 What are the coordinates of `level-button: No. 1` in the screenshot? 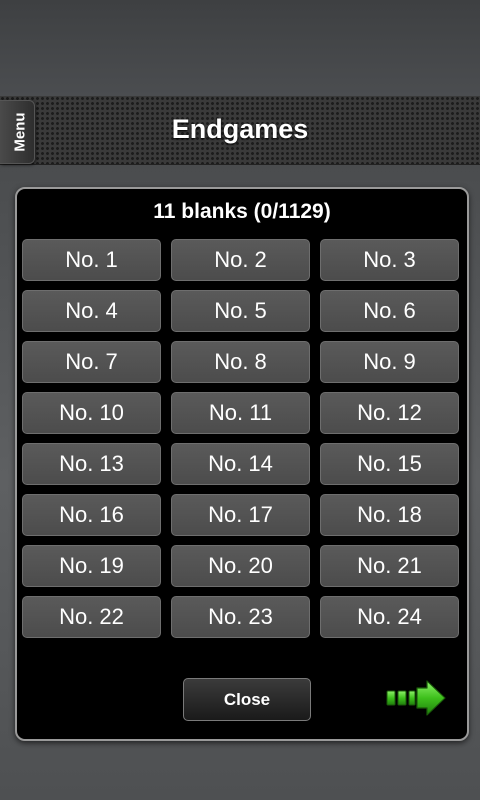 It's located at (91, 260).